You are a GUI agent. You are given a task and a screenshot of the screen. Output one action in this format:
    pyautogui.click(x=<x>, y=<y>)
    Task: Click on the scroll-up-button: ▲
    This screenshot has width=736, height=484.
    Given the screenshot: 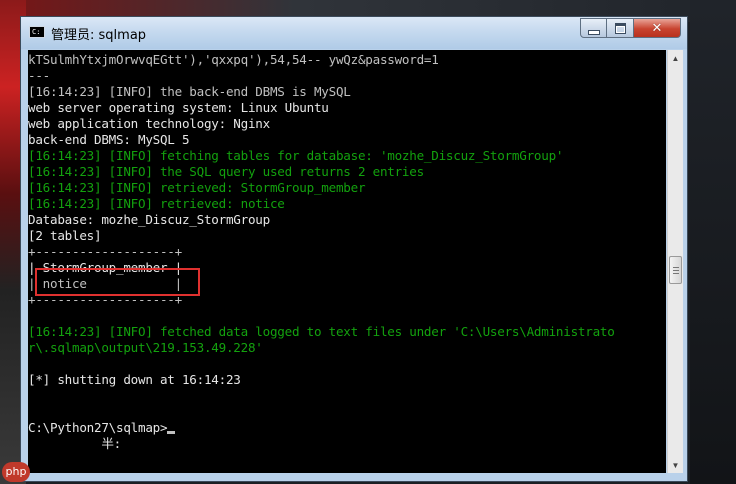 What is the action you would take?
    pyautogui.click(x=675, y=58)
    